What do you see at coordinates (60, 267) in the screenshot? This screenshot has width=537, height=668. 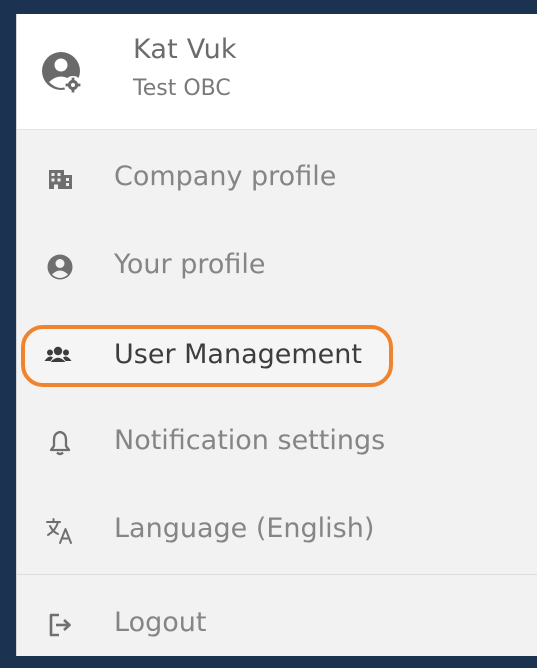 I see `user-circle-icon` at bounding box center [60, 267].